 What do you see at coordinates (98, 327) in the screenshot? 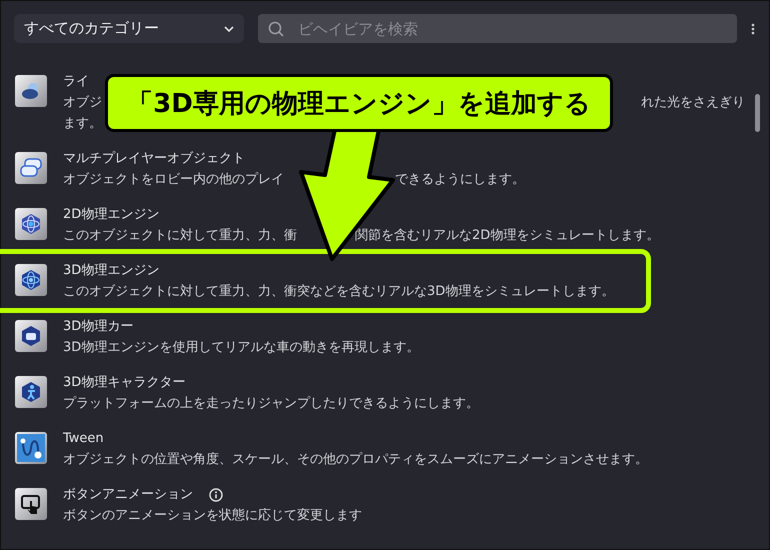
I see `behavior-title: 3D物理カー` at bounding box center [98, 327].